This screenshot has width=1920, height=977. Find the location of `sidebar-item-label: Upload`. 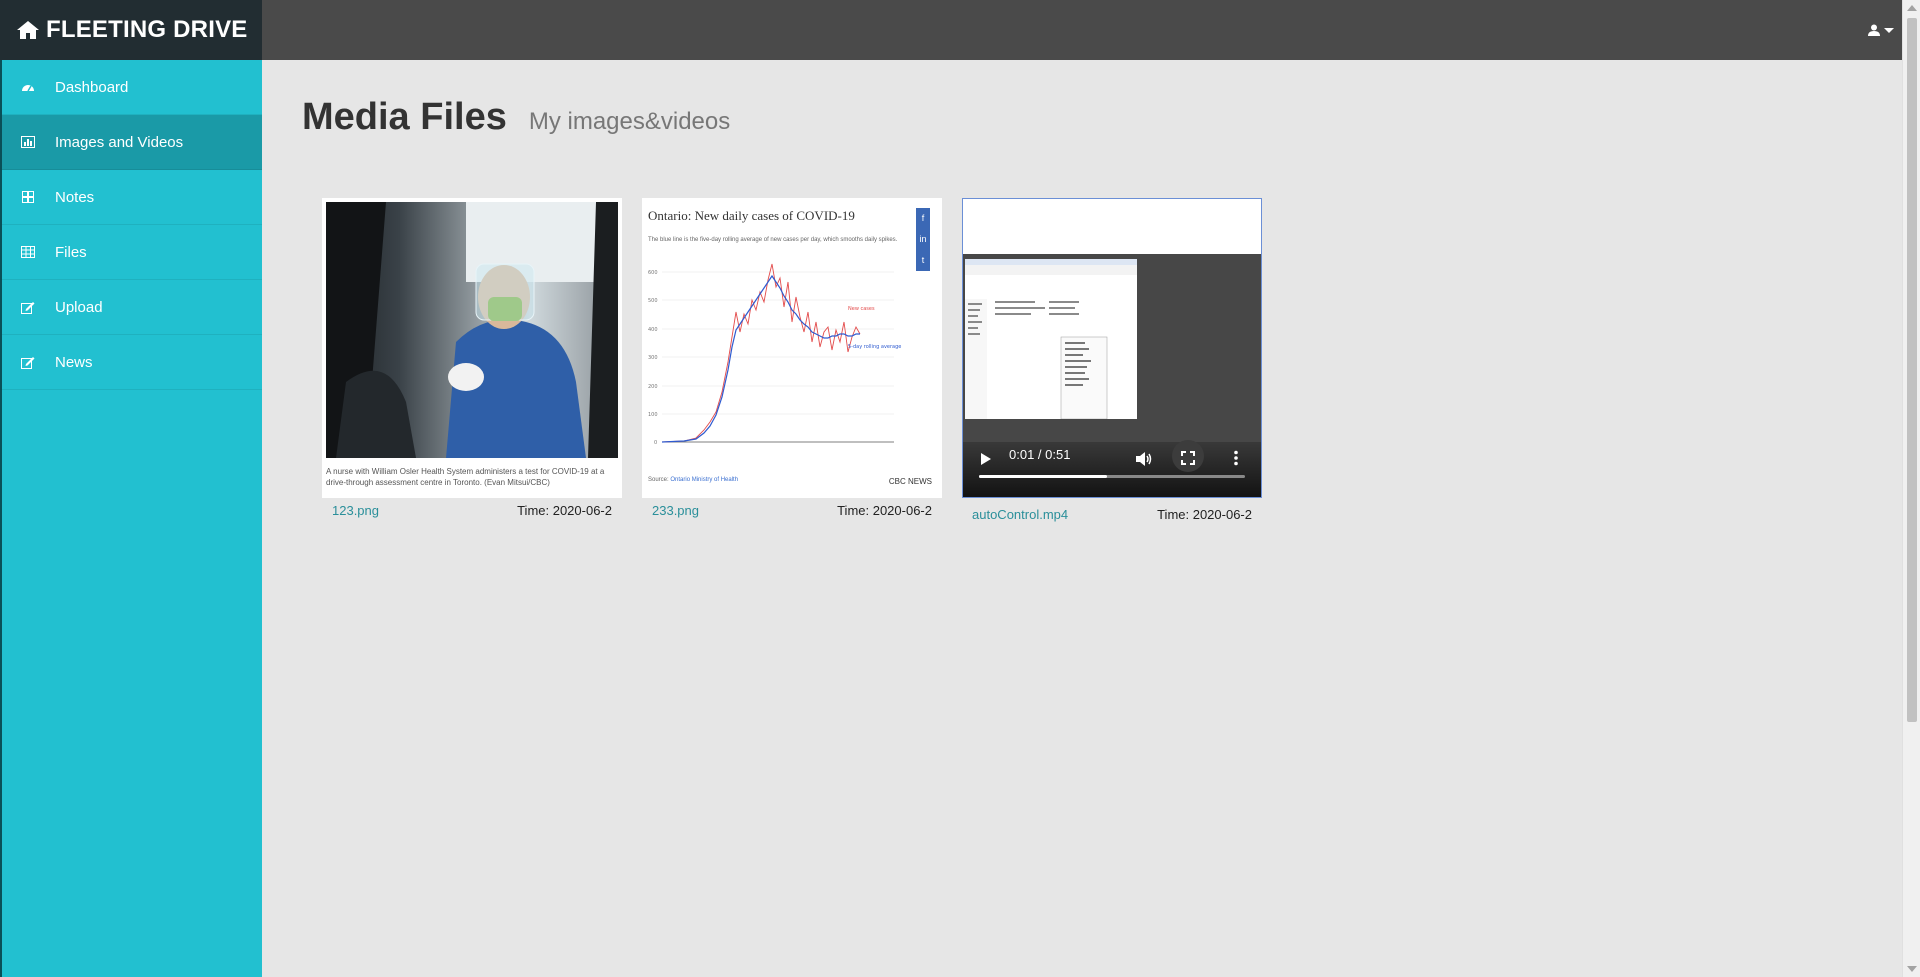

sidebar-item-label: Upload is located at coordinates (79, 307).